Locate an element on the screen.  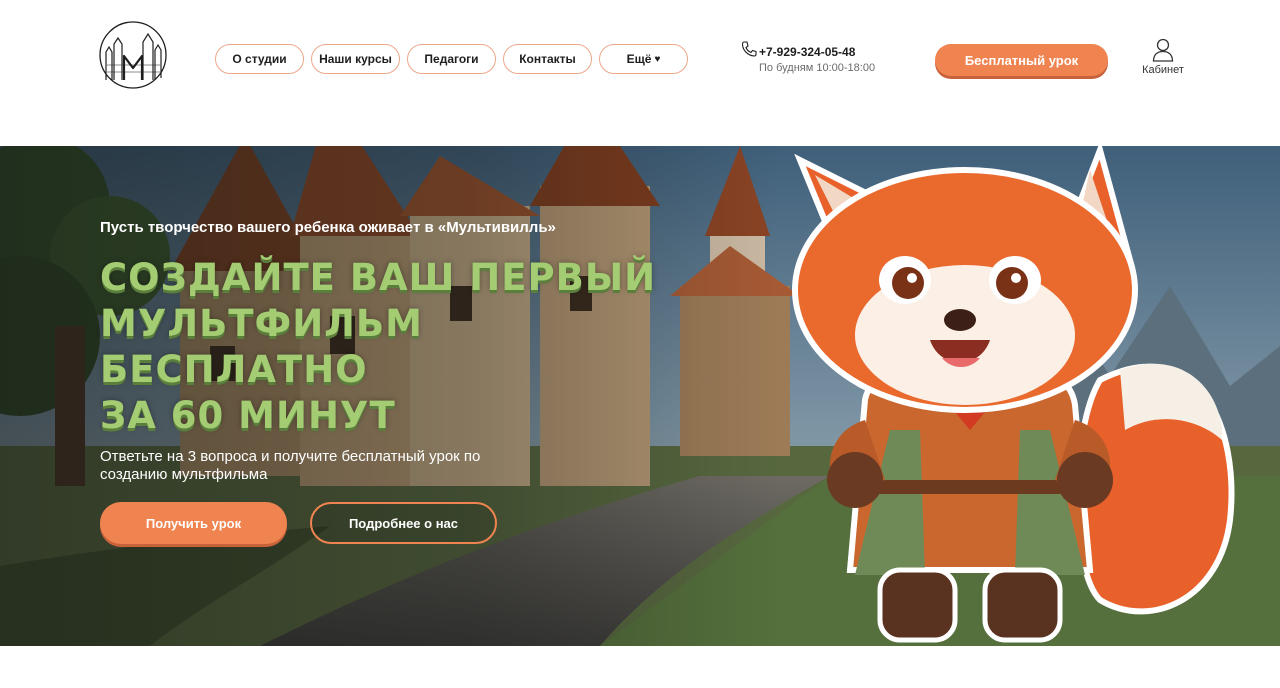
cabinet-link: Кабинет is located at coordinates (1163, 57).